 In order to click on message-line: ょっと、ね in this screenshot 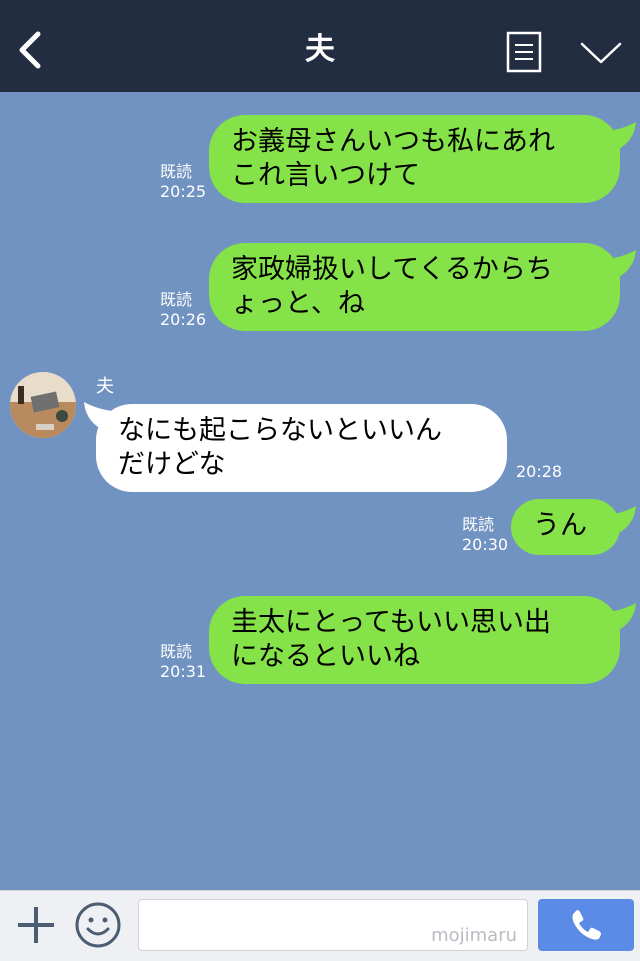, I will do `click(298, 303)`.